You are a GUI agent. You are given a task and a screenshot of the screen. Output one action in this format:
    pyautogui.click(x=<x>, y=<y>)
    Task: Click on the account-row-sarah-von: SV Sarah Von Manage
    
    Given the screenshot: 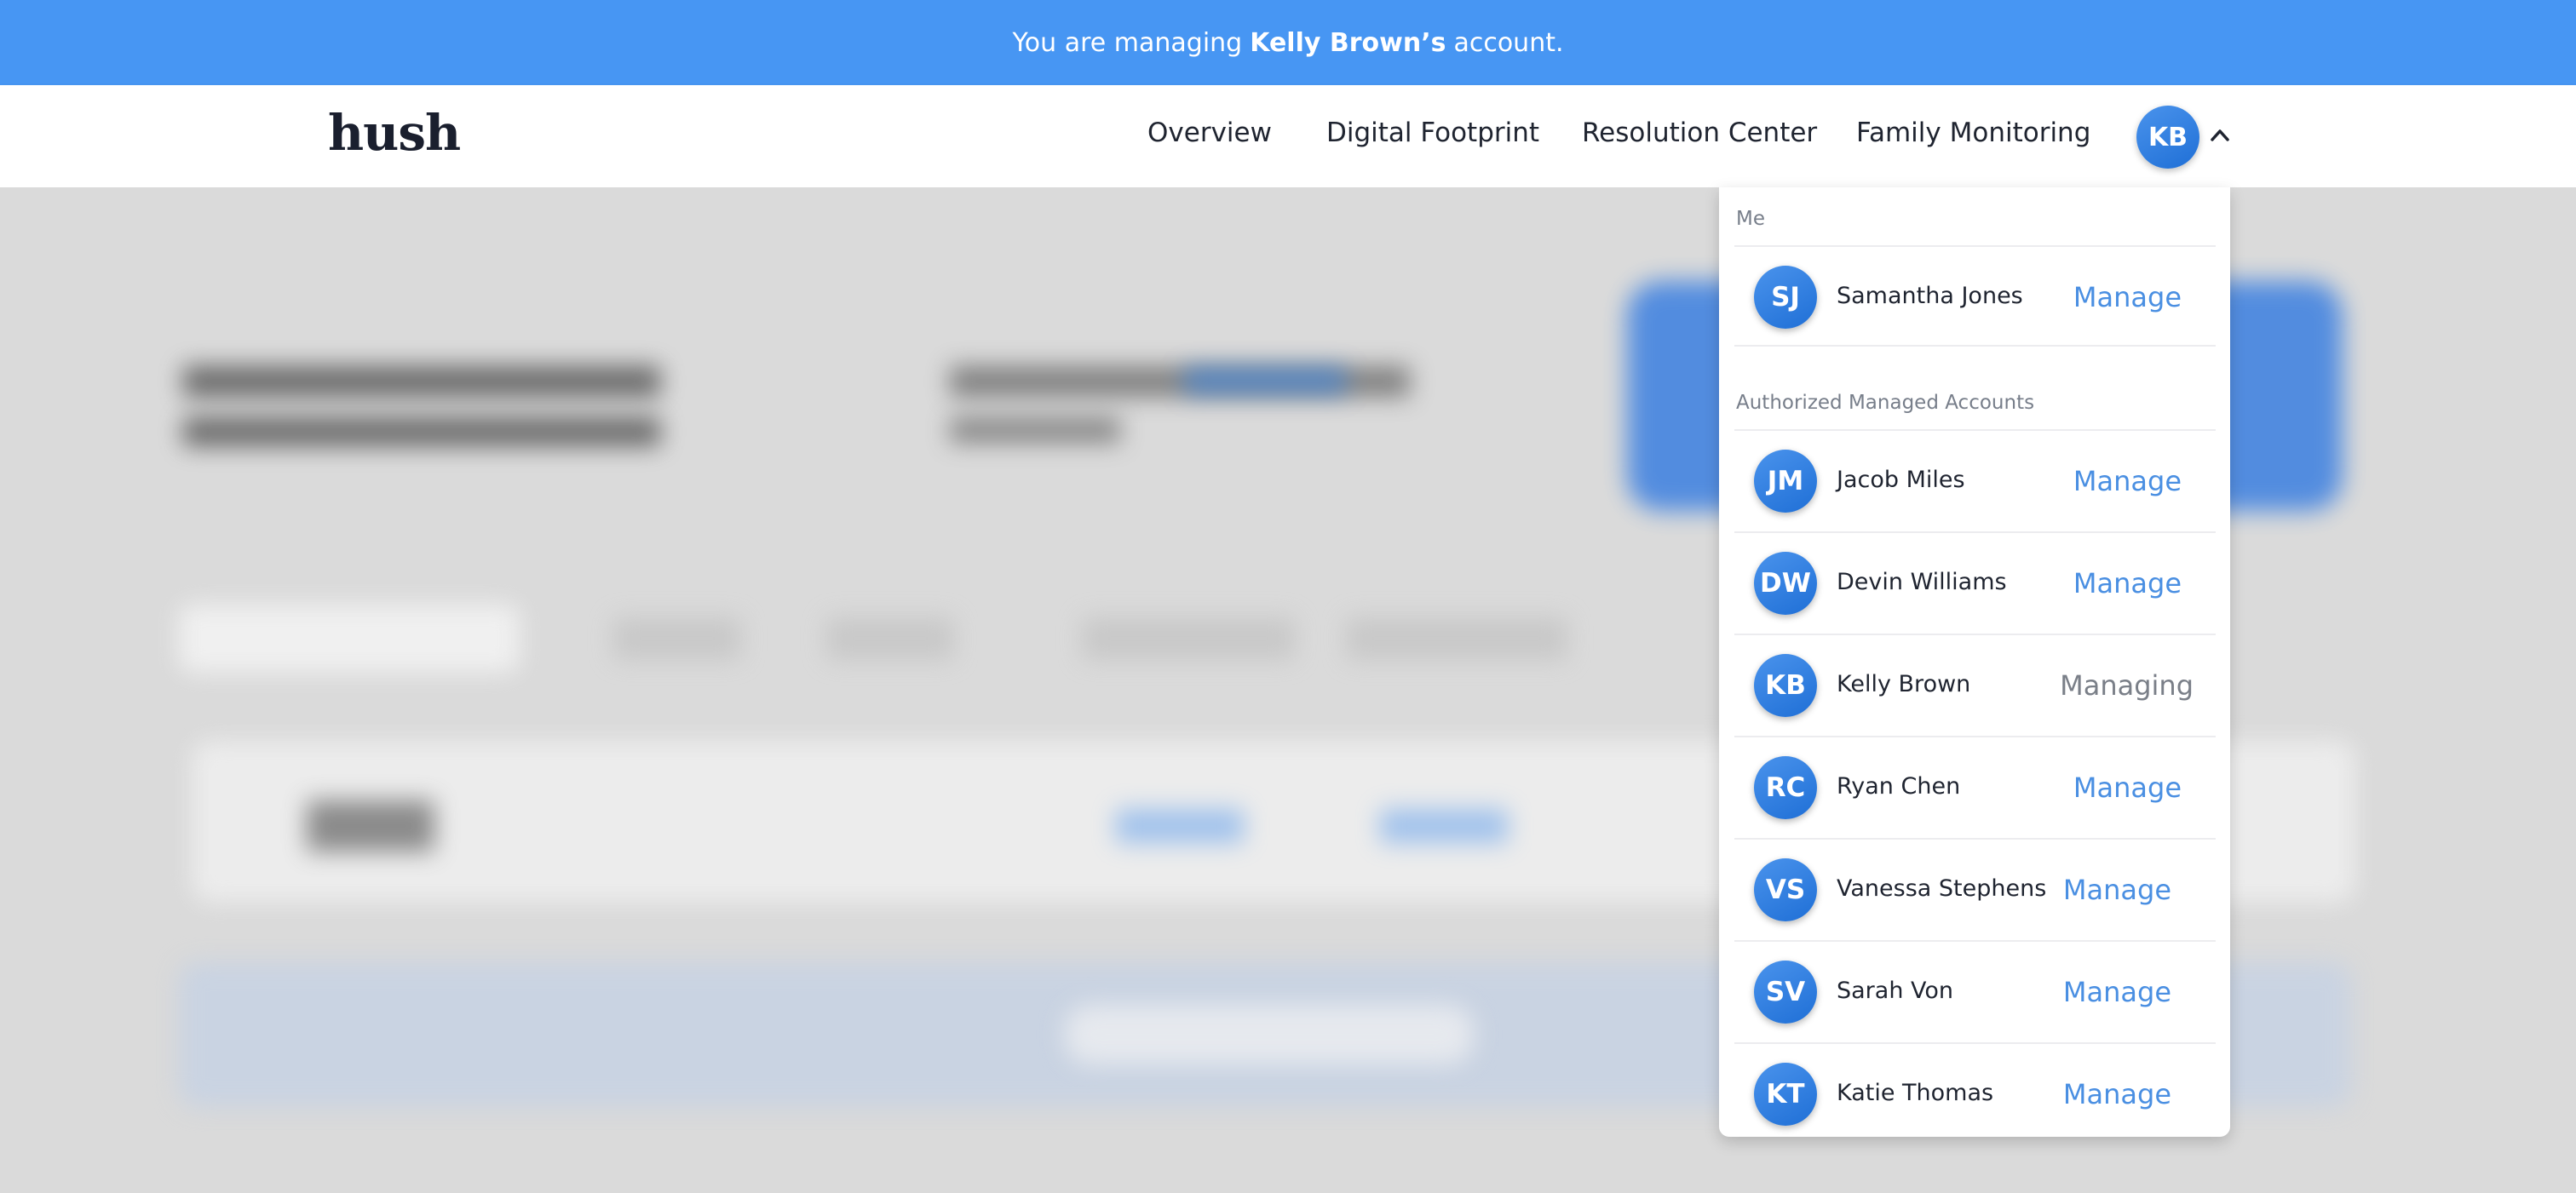 What is the action you would take?
    pyautogui.click(x=1975, y=990)
    